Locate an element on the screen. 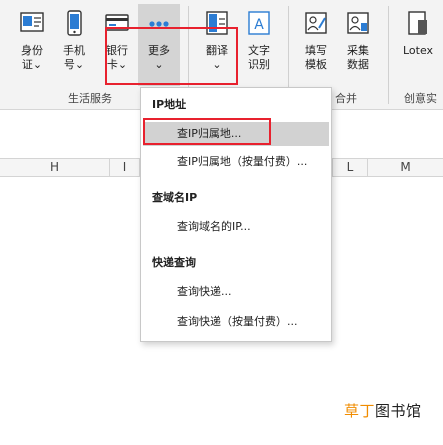  label-line: 识别 is located at coordinates (259, 64).